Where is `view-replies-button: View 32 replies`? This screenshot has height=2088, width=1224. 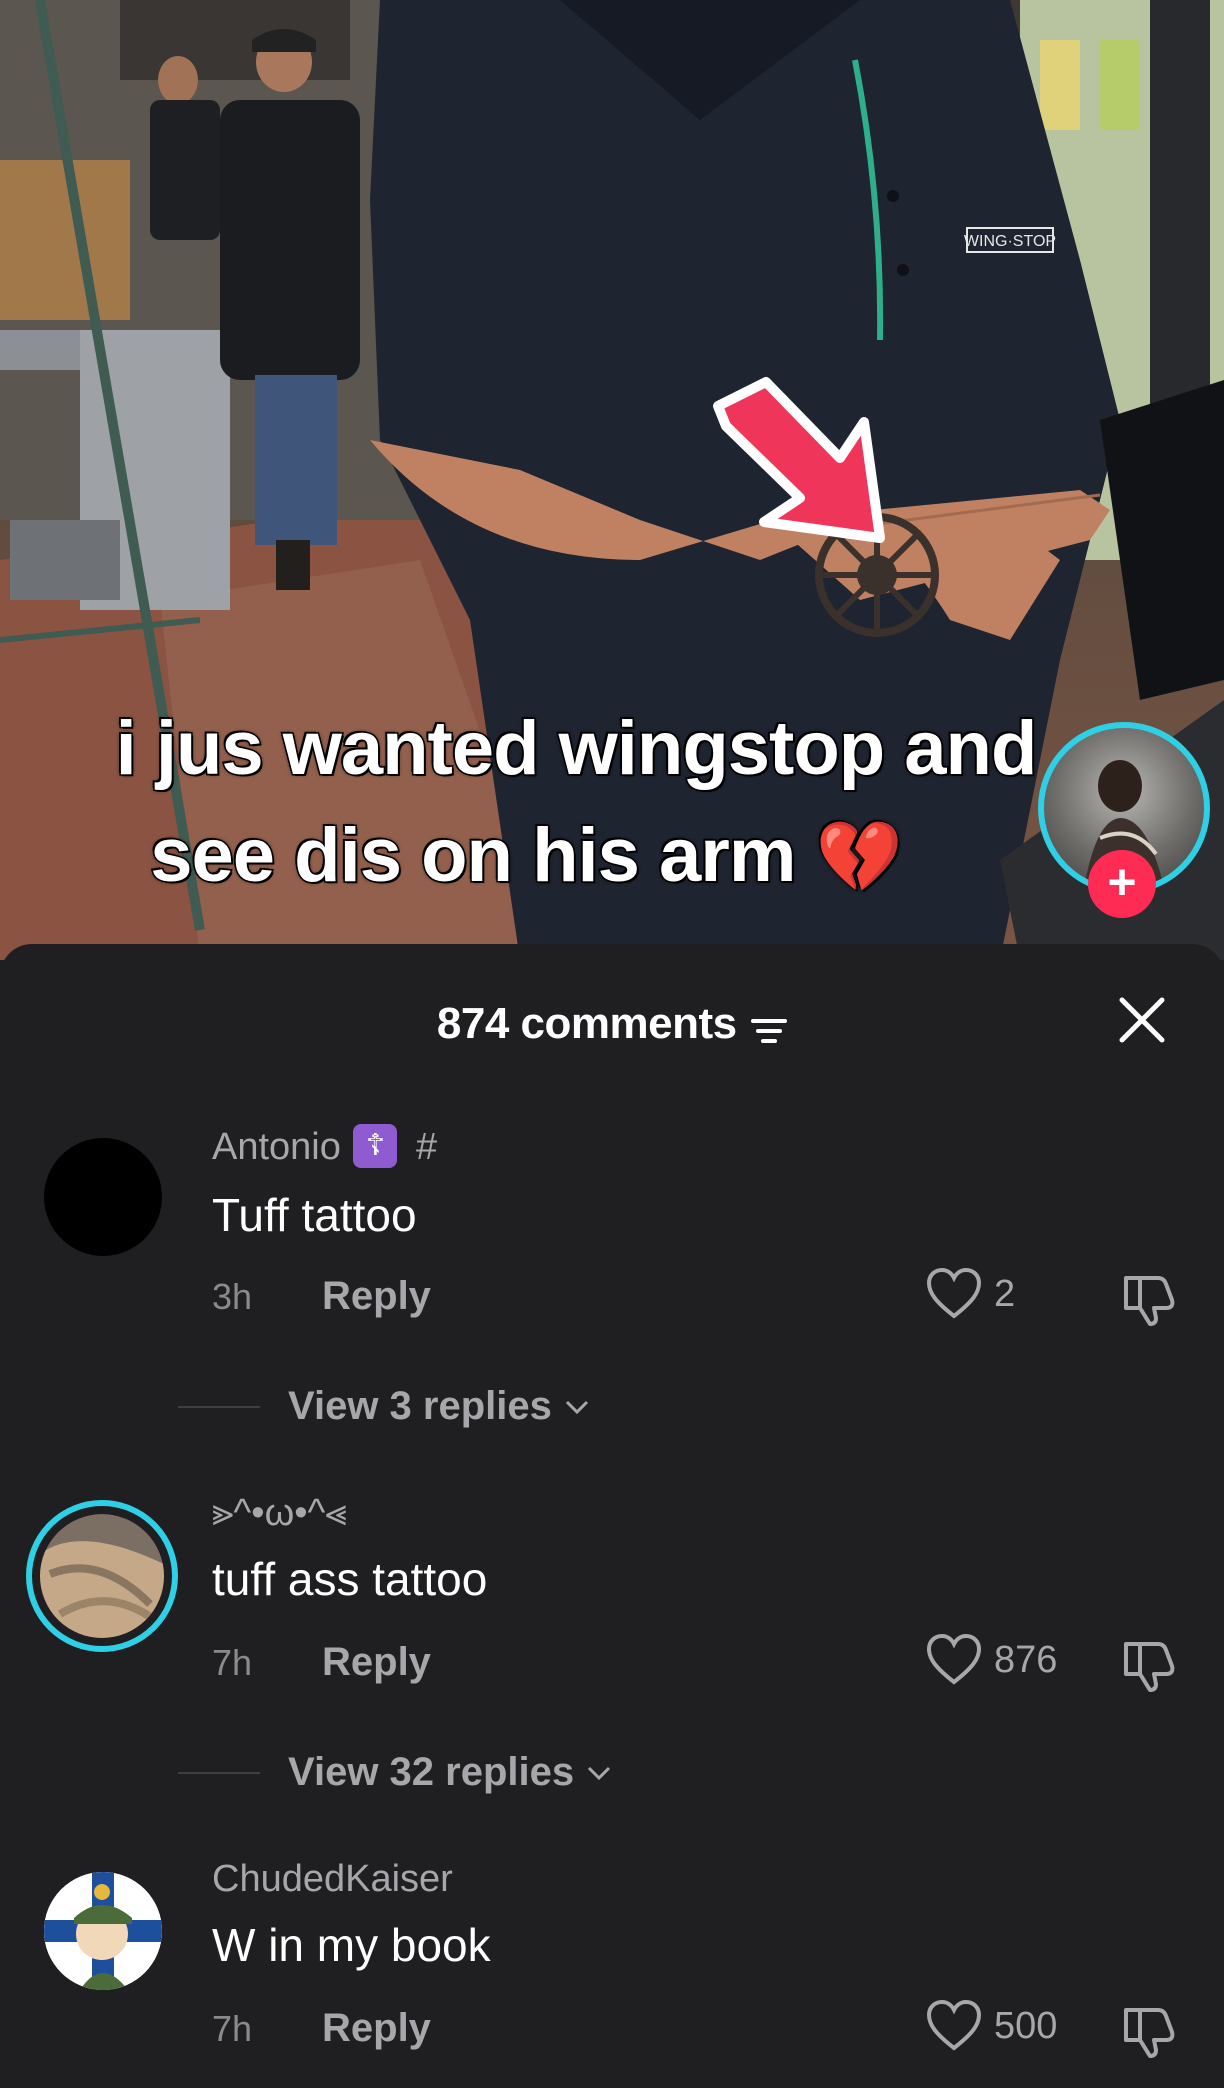
view-replies-button: View 32 replies is located at coordinates (395, 1772).